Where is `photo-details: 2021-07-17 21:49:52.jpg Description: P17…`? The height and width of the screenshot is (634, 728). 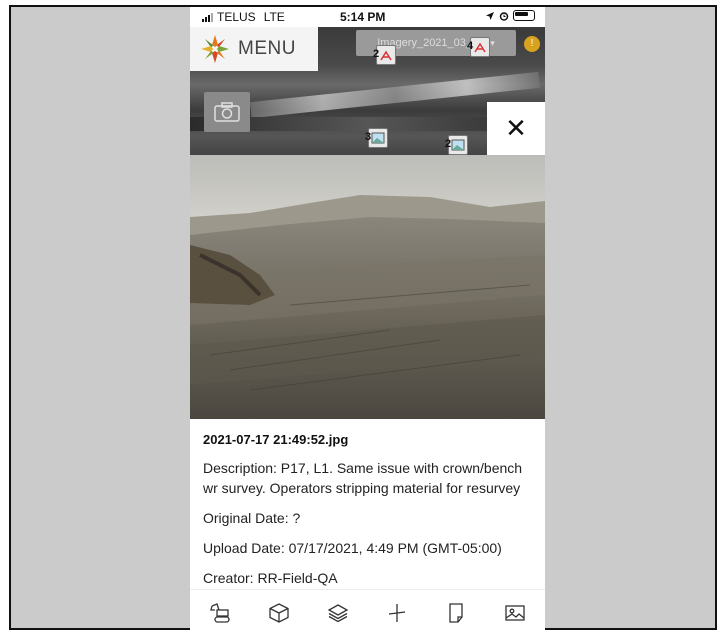 photo-details: 2021-07-17 21:49:52.jpg Description: P17… is located at coordinates (367, 504).